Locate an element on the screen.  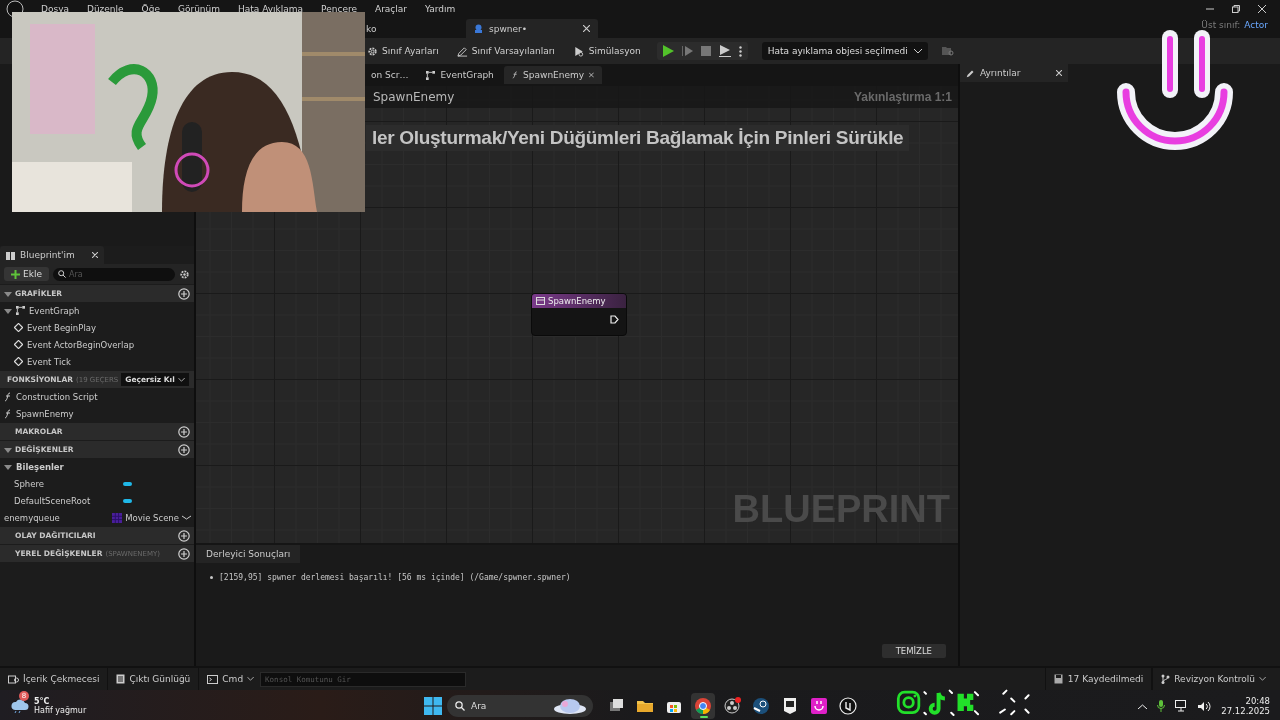
tree-item: enemyqueue Movie Scene is located at coordinates (97, 517).